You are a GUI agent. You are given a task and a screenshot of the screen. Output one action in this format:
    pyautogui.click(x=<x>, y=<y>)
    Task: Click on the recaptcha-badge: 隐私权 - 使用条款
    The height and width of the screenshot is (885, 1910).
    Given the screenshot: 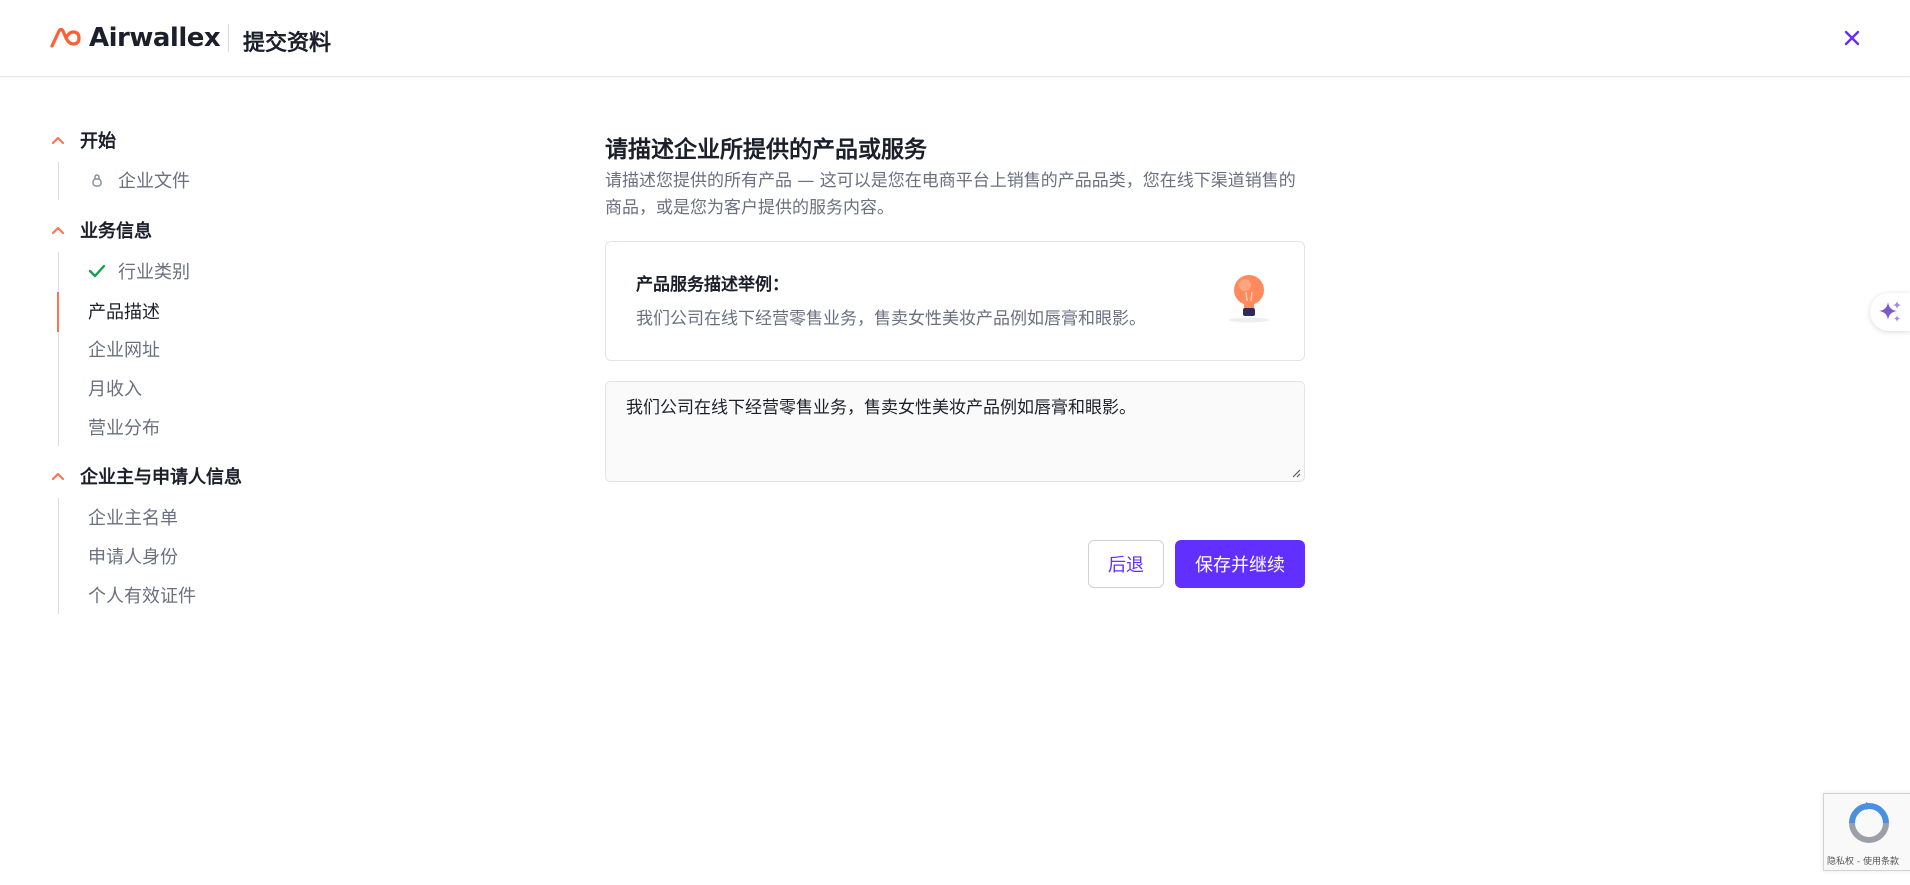 What is the action you would take?
    pyautogui.click(x=1866, y=832)
    